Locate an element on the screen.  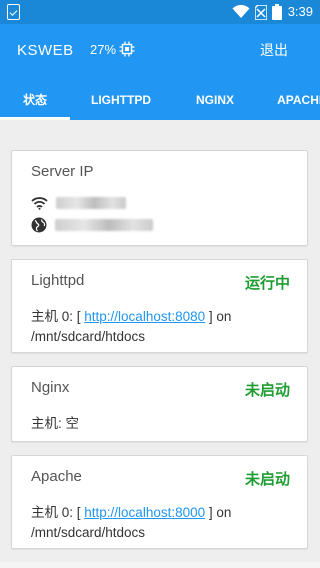
wifi-ip-redacted is located at coordinates (91, 203).